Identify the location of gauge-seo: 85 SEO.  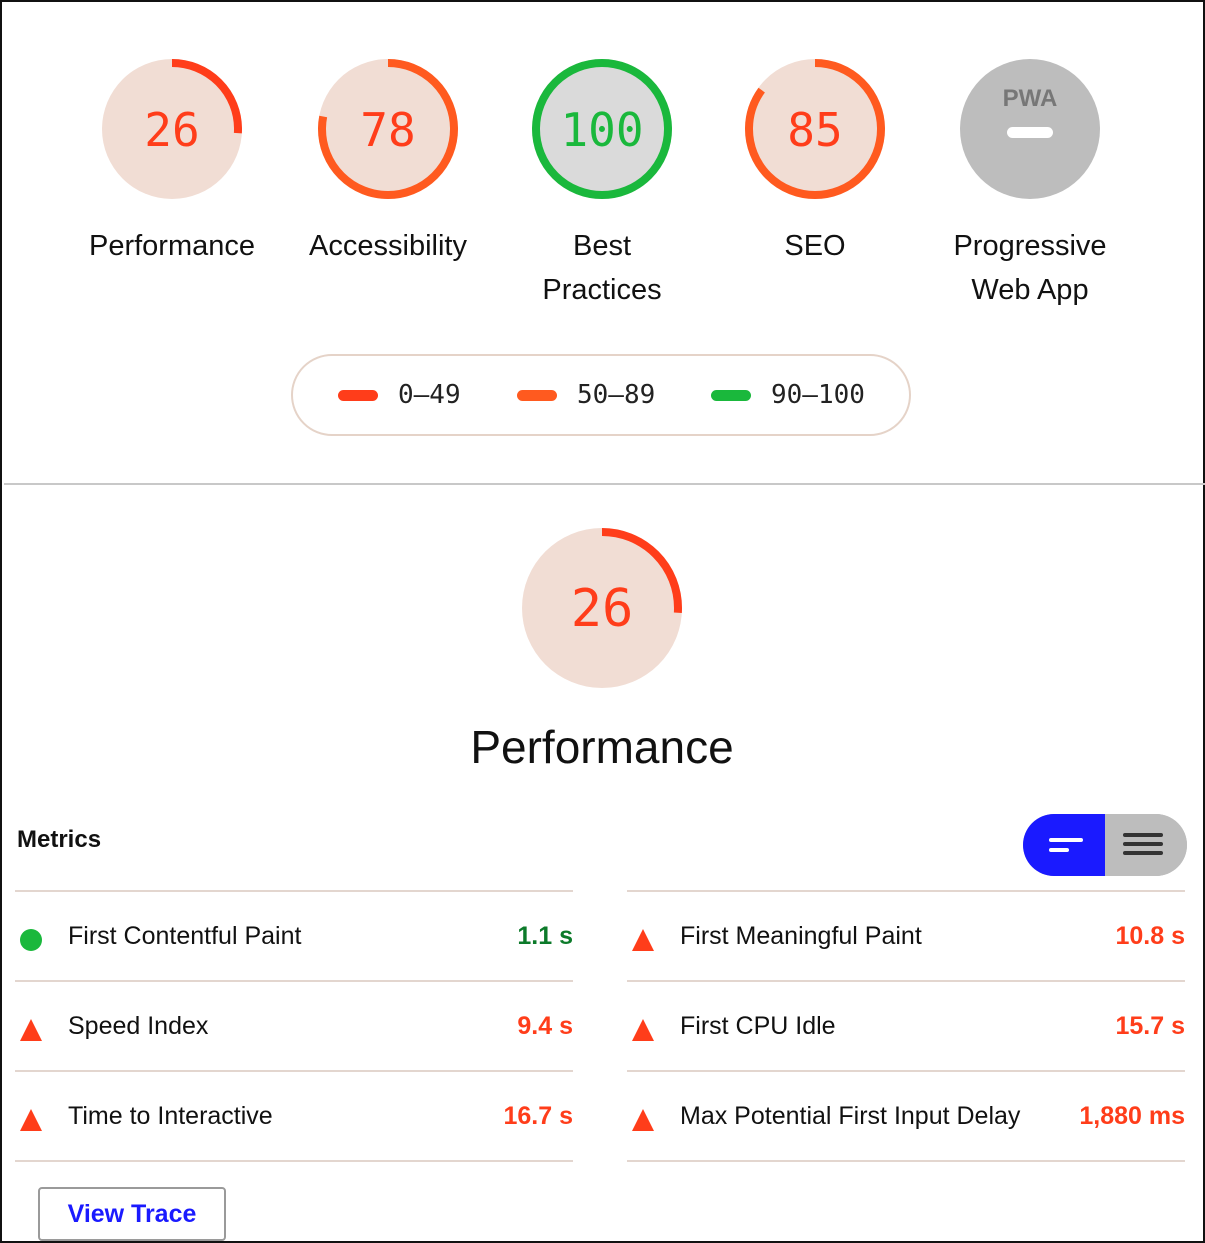
(815, 161).